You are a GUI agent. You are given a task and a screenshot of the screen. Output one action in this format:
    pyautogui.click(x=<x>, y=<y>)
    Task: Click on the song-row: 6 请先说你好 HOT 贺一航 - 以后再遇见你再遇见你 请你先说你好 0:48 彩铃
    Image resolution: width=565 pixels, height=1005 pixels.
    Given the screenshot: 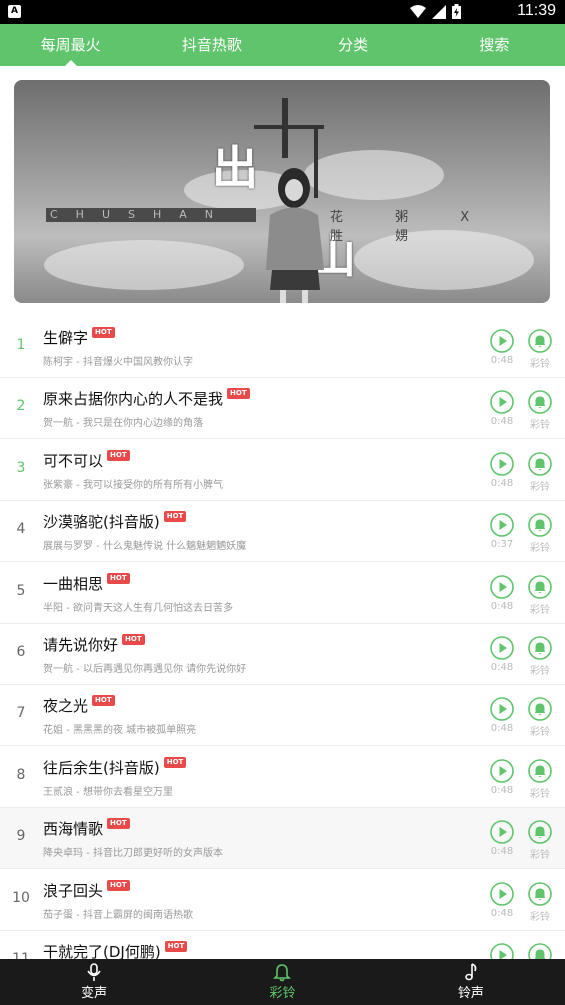 What is the action you would take?
    pyautogui.click(x=282, y=654)
    